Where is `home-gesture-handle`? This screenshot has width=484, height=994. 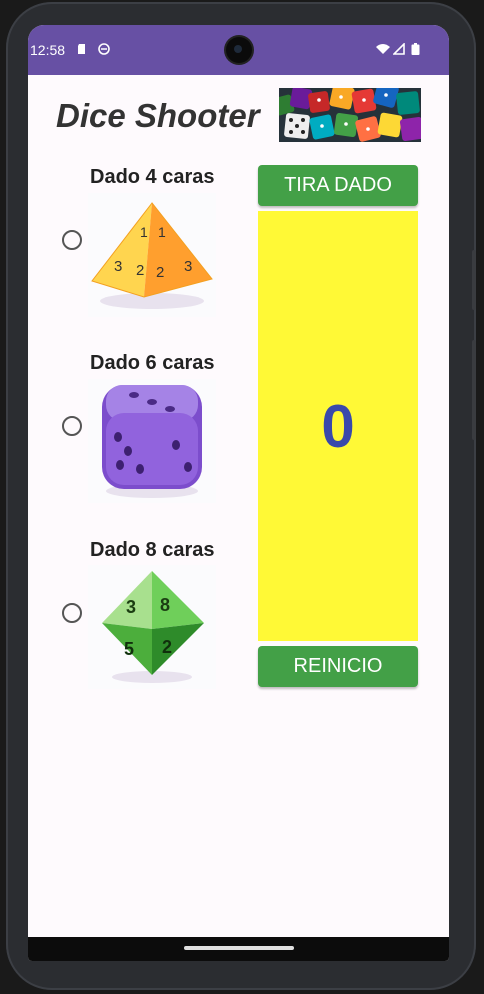
home-gesture-handle is located at coordinates (239, 948).